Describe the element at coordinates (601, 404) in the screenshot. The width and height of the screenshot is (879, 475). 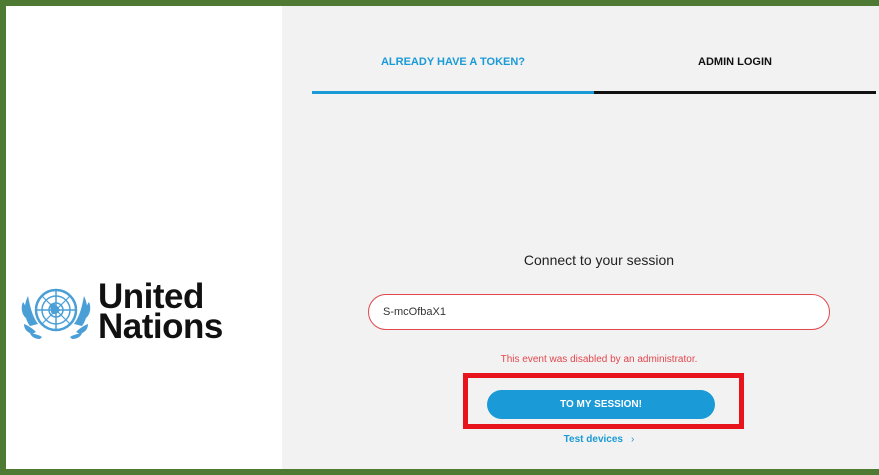
I see `to-my-session-button: TO MY SESSION!` at that location.